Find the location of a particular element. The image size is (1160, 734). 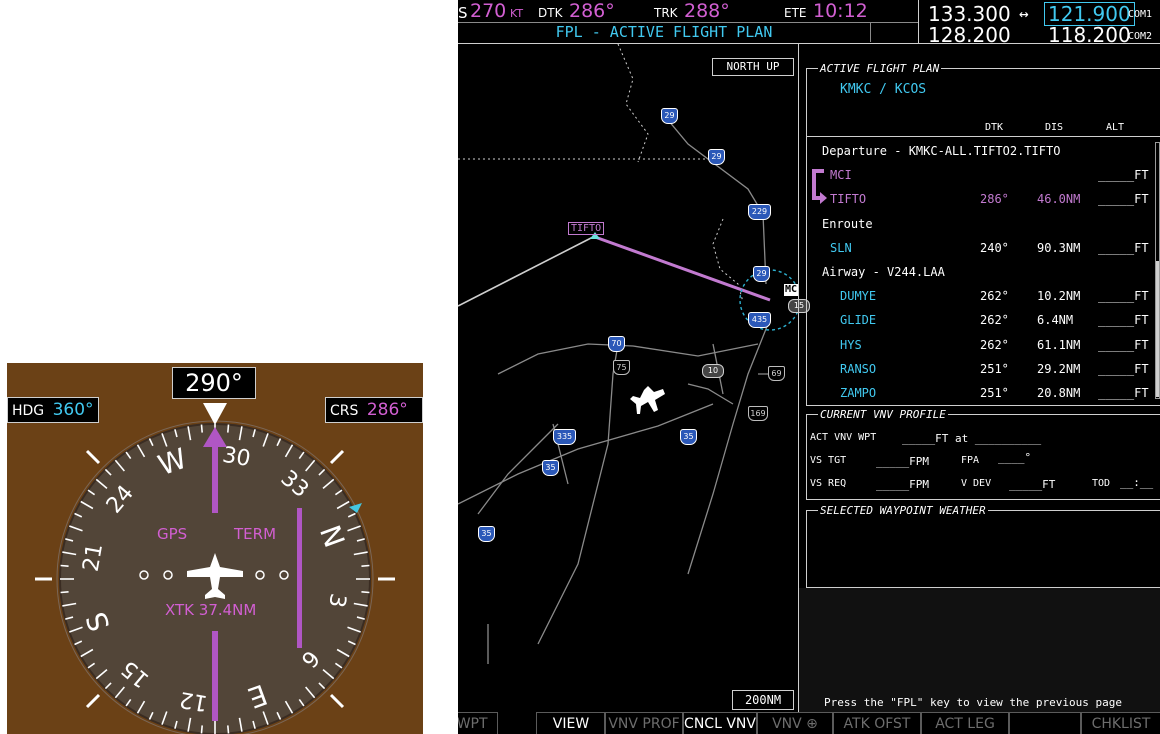

vs-tgt-value: _____FPM is located at coordinates (902, 461).